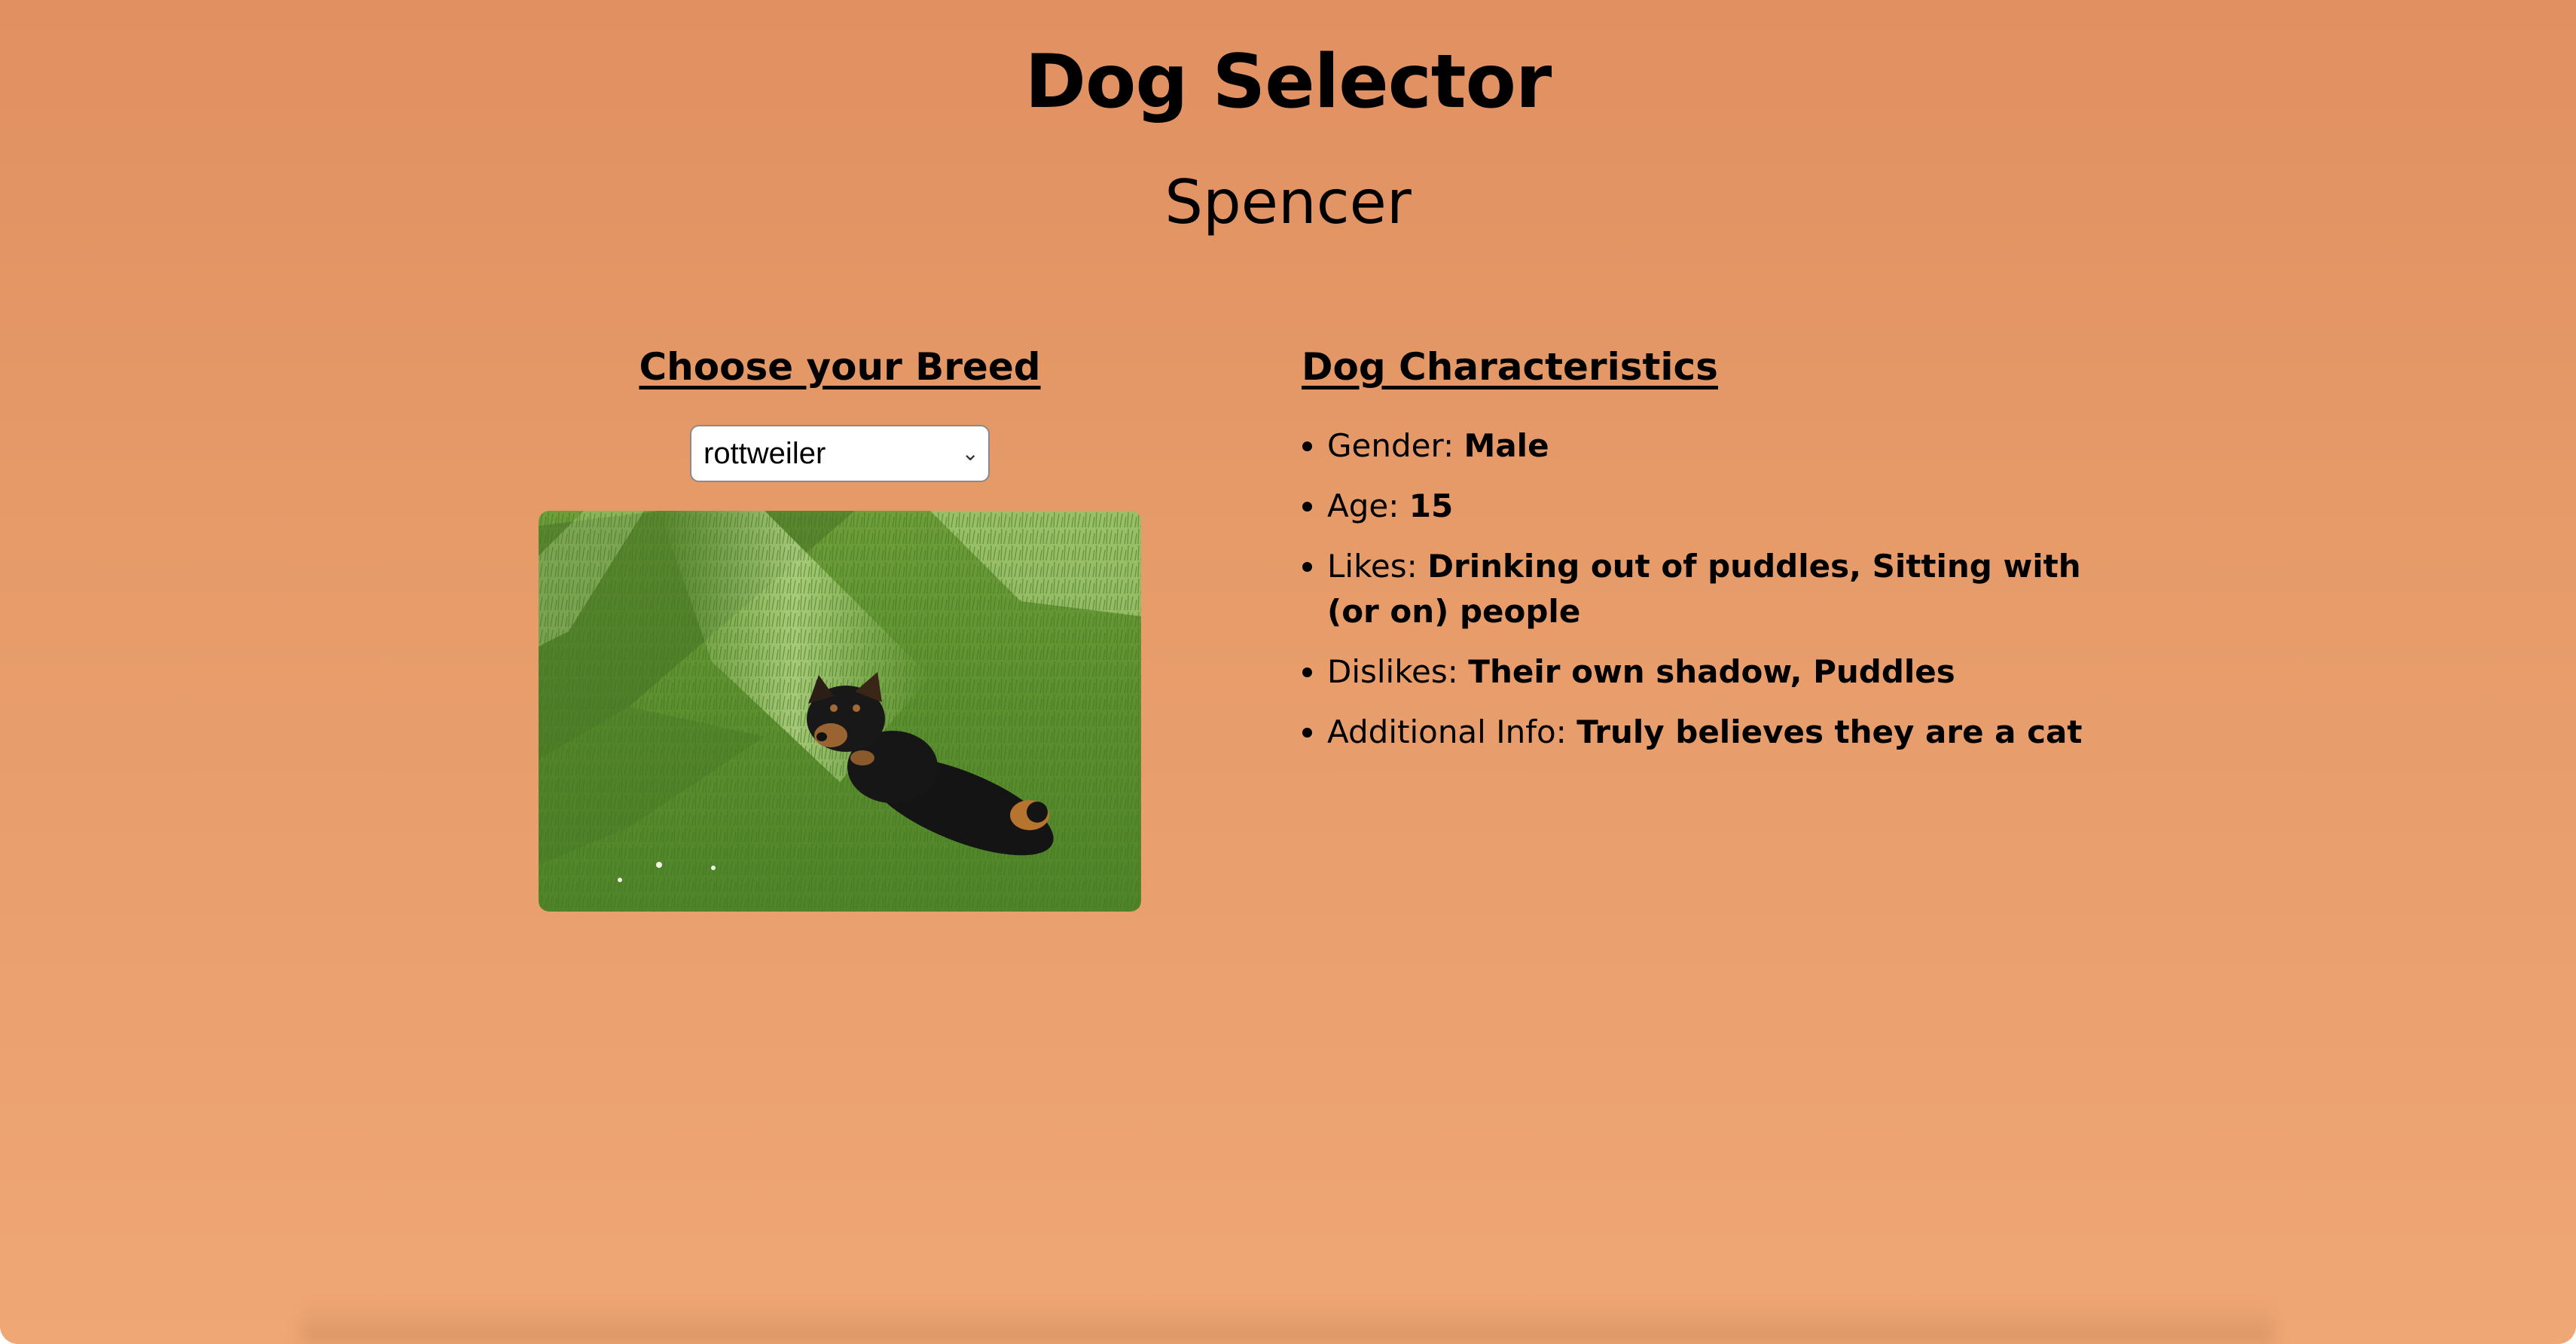 The height and width of the screenshot is (1344, 2576). What do you see at coordinates (840, 453) in the screenshot?
I see `breed-select: rottweiler ⌄` at bounding box center [840, 453].